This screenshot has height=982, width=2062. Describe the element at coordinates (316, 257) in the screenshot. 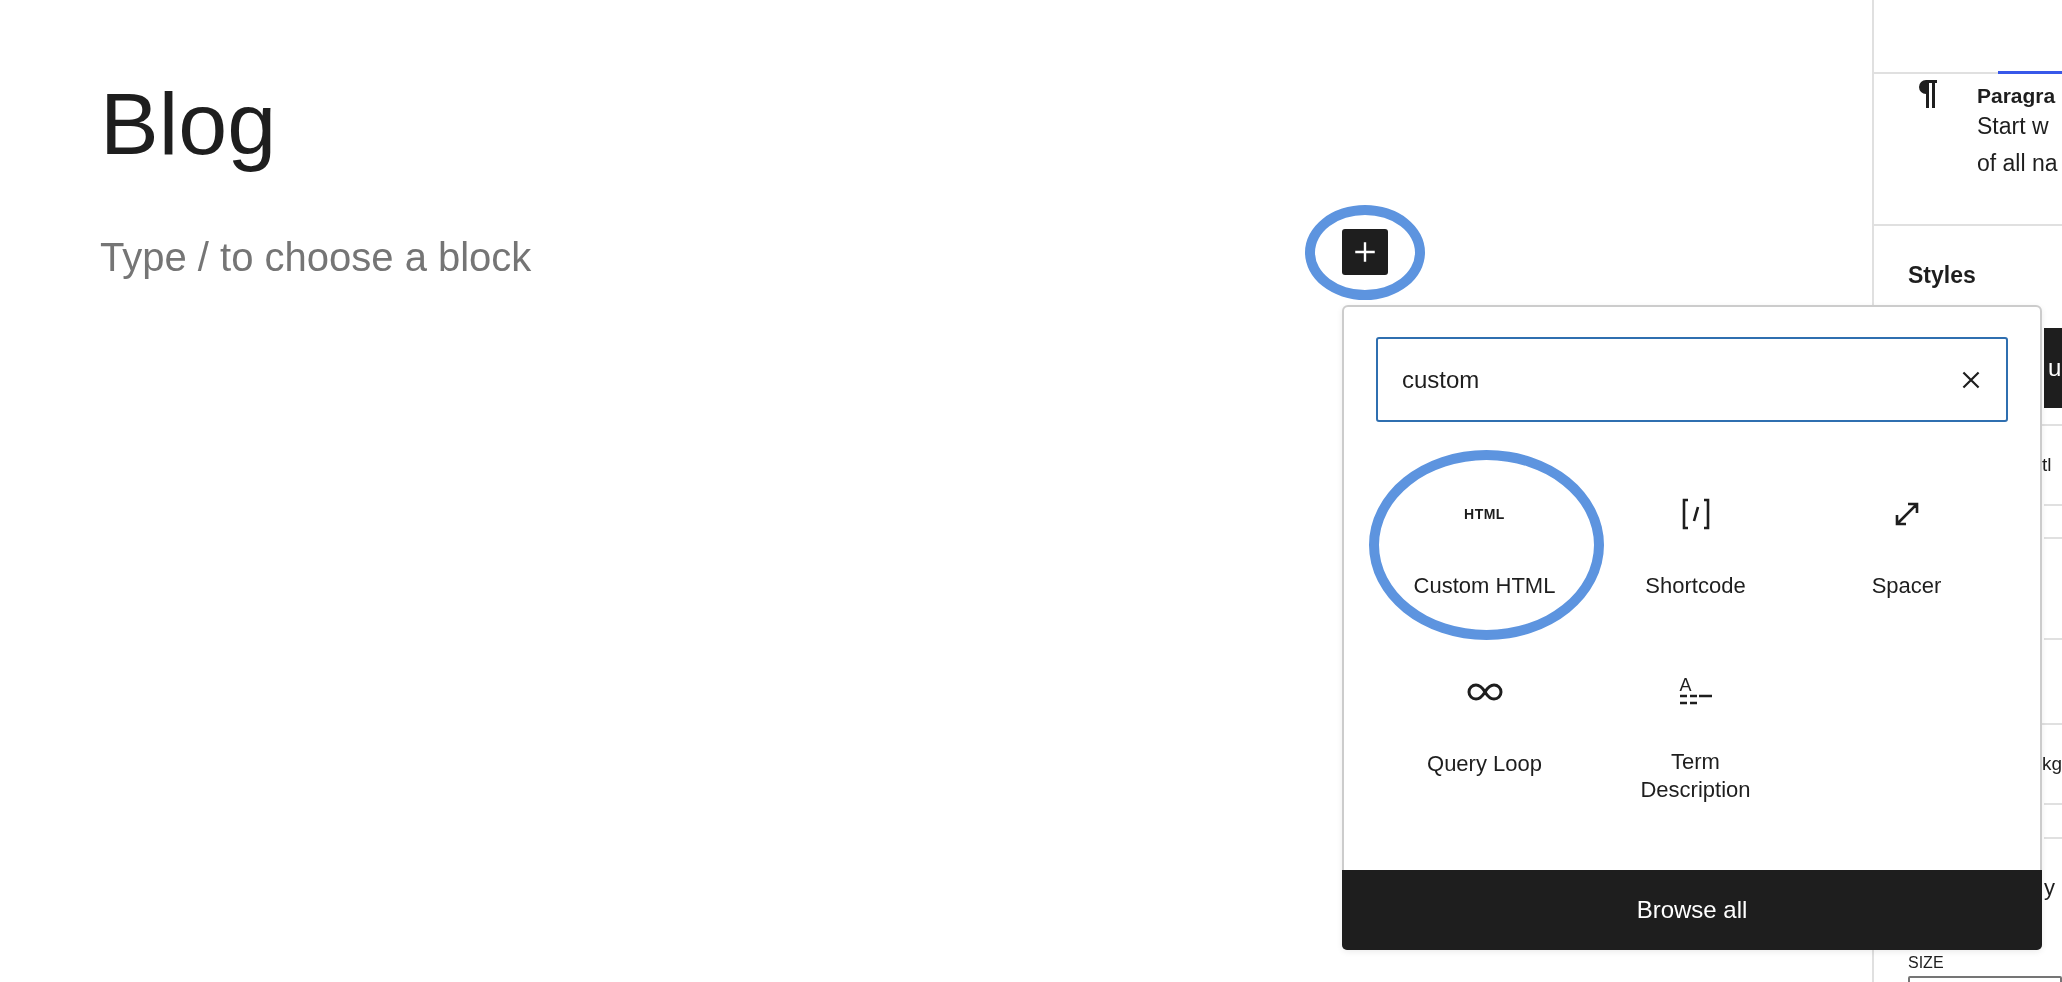

I see `block-placeholder: Type / to choose a block` at that location.